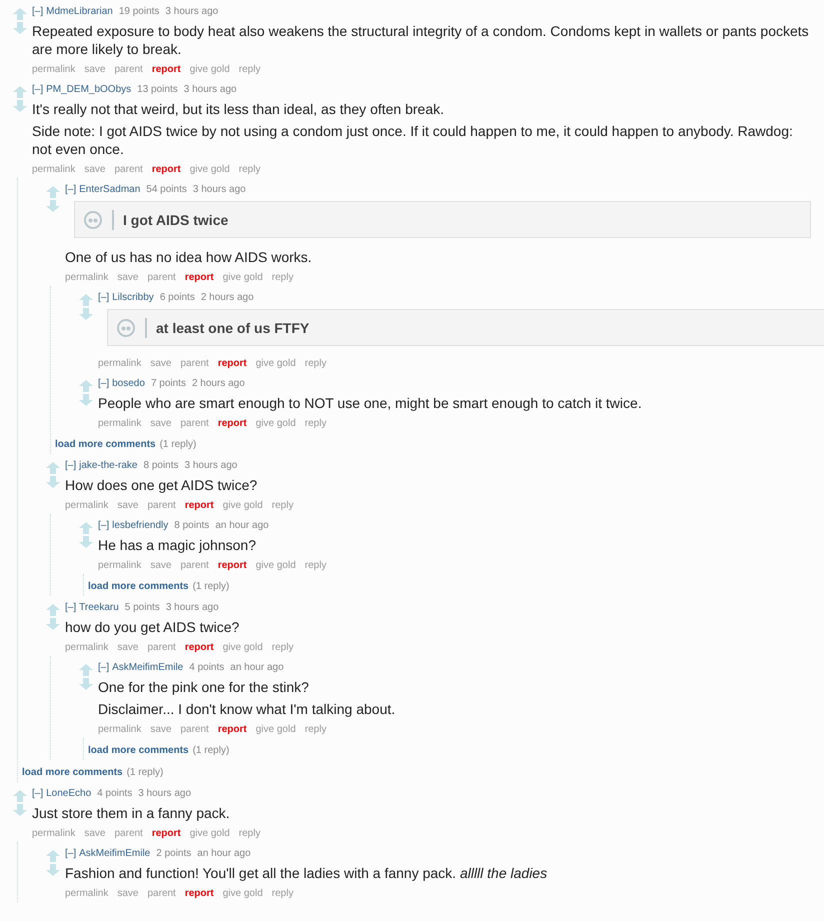  I want to click on username-link: bosedo, so click(128, 384).